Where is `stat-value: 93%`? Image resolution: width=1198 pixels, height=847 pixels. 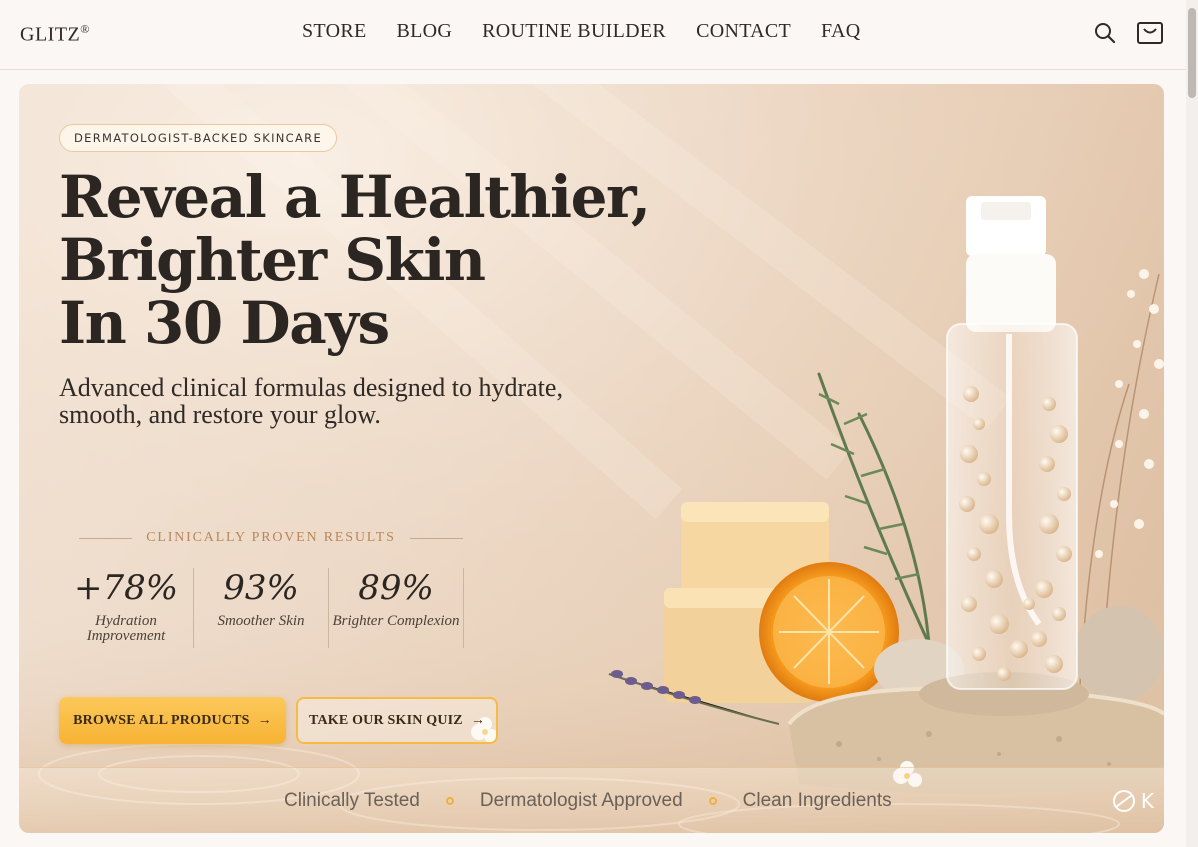 stat-value: 93% is located at coordinates (261, 588).